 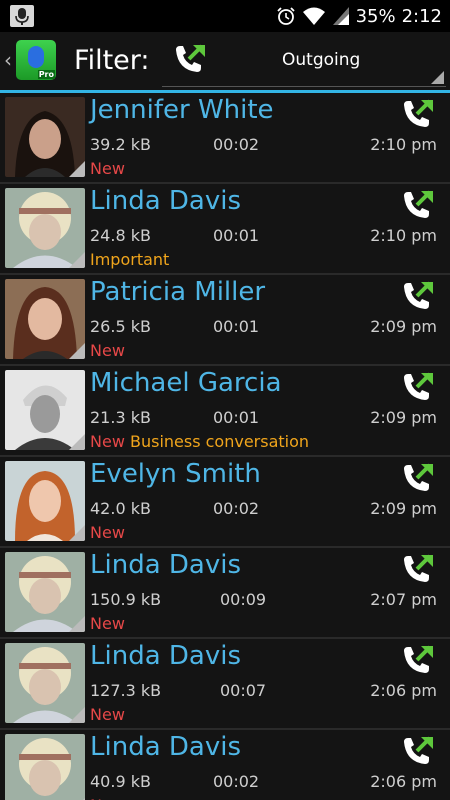 I want to click on recording-size: 39.2 kB, so click(x=120, y=144).